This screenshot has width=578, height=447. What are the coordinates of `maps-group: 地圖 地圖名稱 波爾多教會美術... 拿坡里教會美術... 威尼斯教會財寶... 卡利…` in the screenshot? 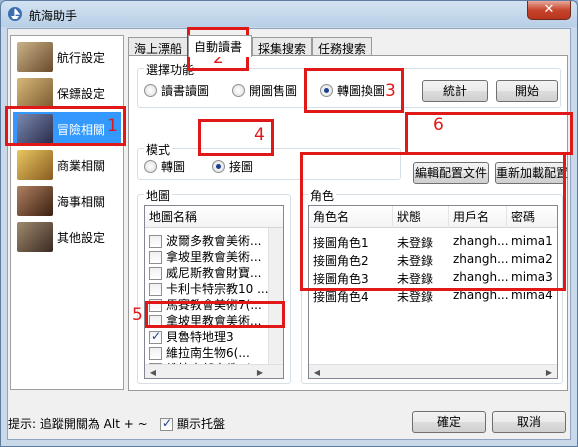 It's located at (214, 285).